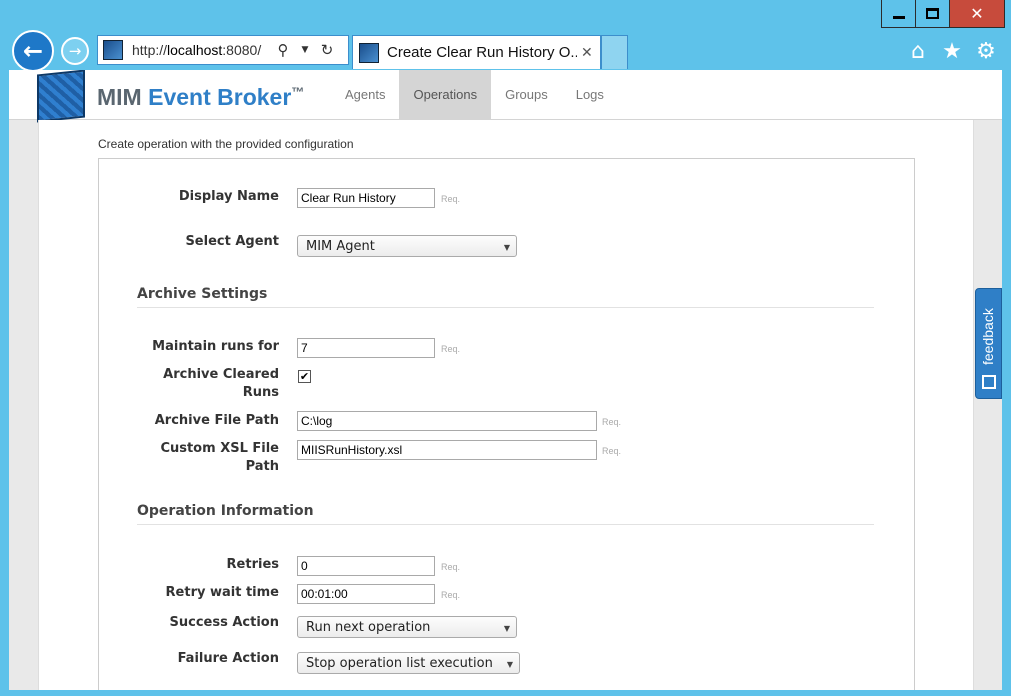  I want to click on archive-path-label: Archive File Path, so click(216, 420).